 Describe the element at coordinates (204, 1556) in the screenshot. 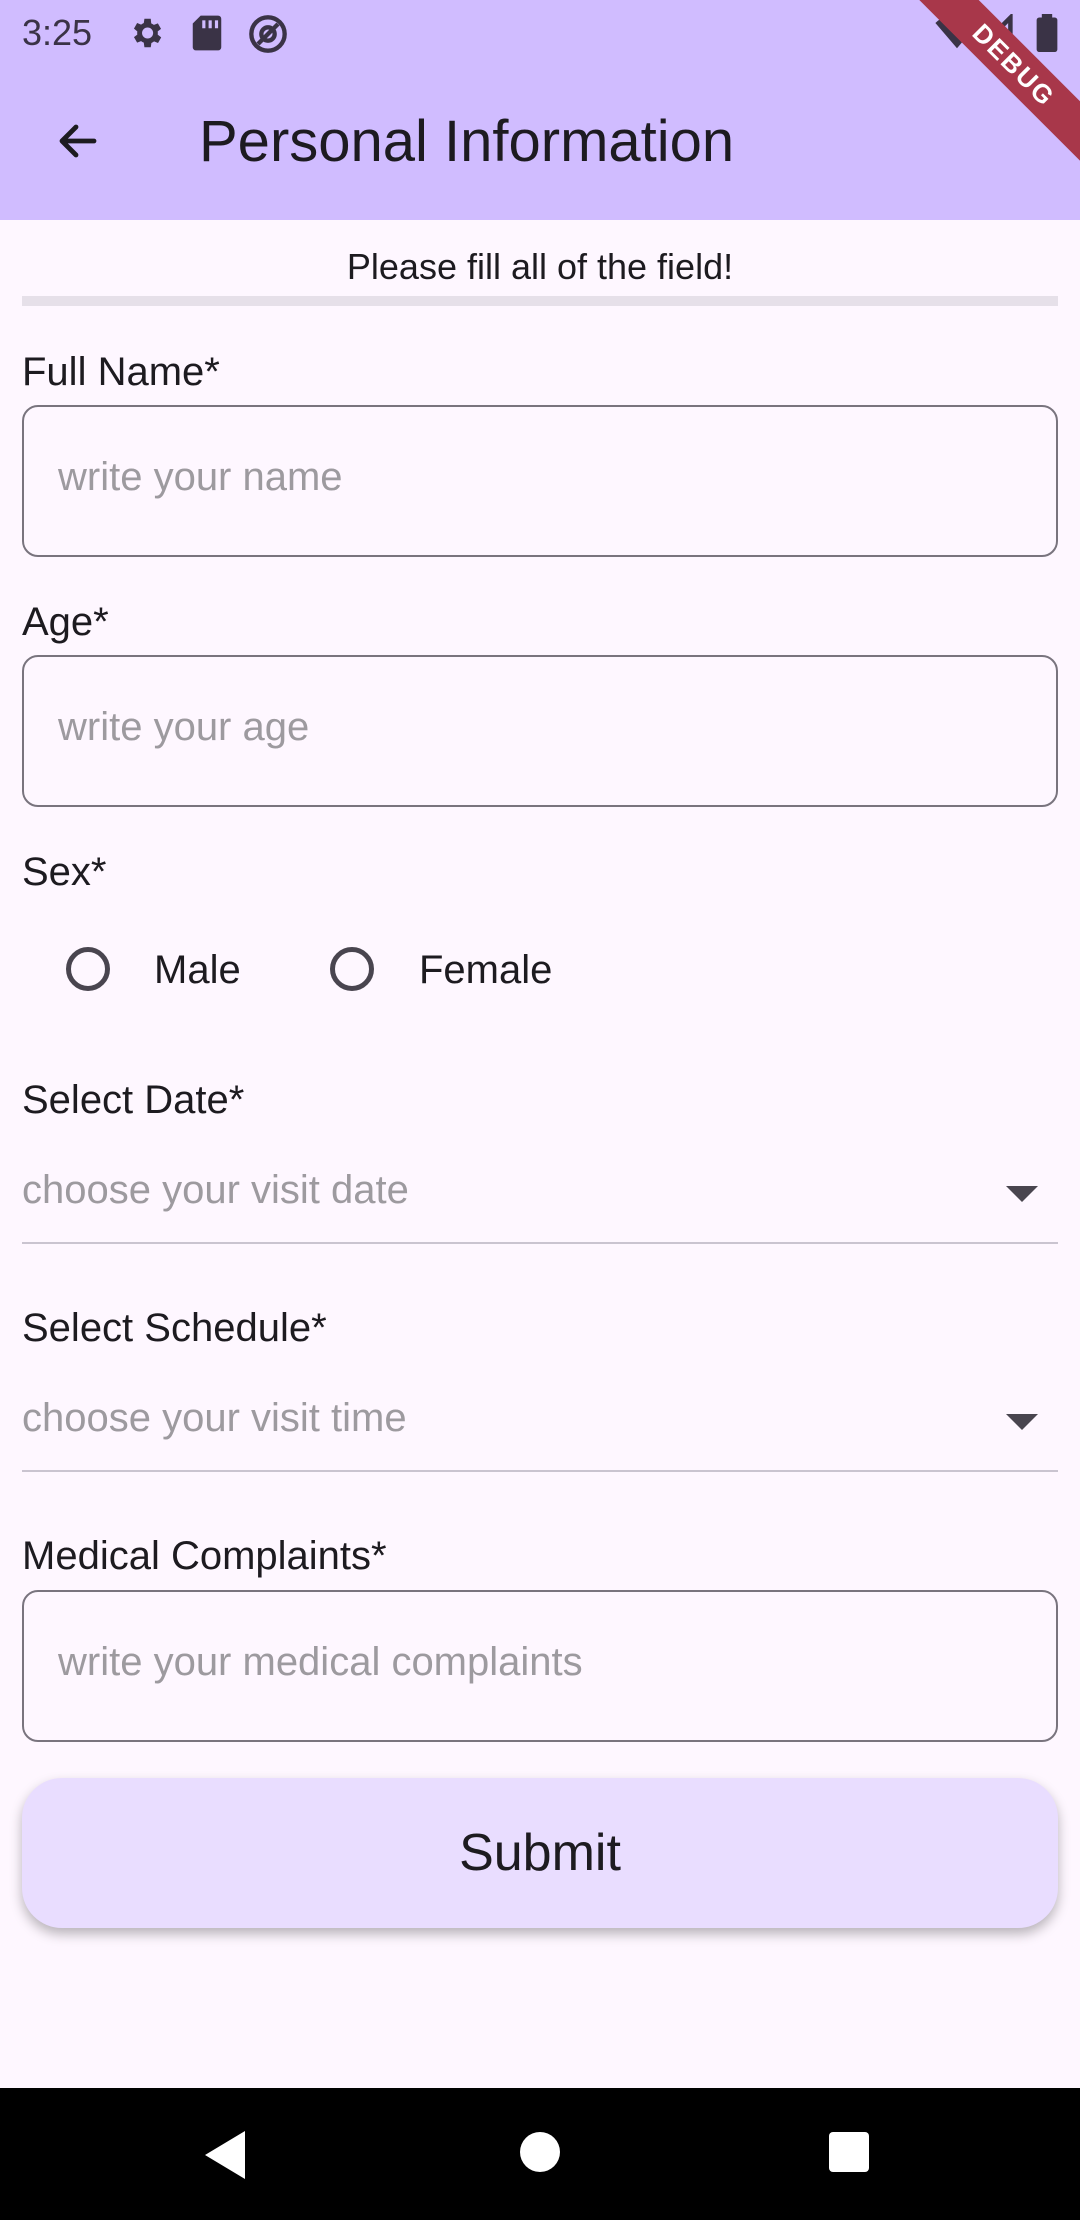

I see `medical-complaints-label: Medical Complaints*` at that location.